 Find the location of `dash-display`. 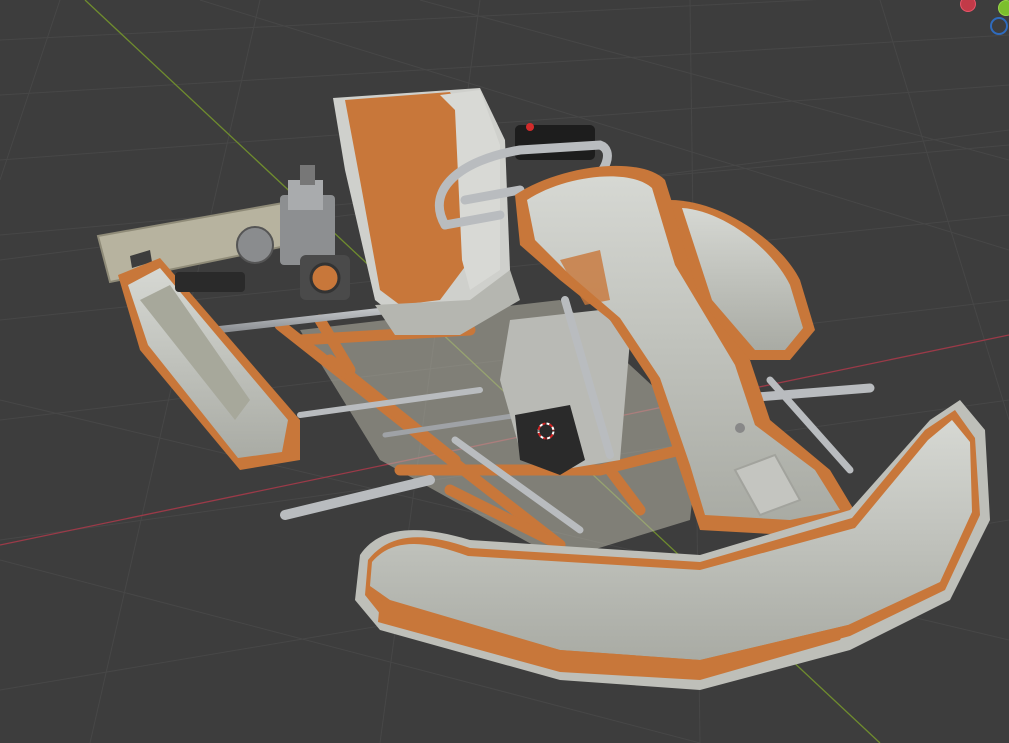

dash-display is located at coordinates (555, 141).